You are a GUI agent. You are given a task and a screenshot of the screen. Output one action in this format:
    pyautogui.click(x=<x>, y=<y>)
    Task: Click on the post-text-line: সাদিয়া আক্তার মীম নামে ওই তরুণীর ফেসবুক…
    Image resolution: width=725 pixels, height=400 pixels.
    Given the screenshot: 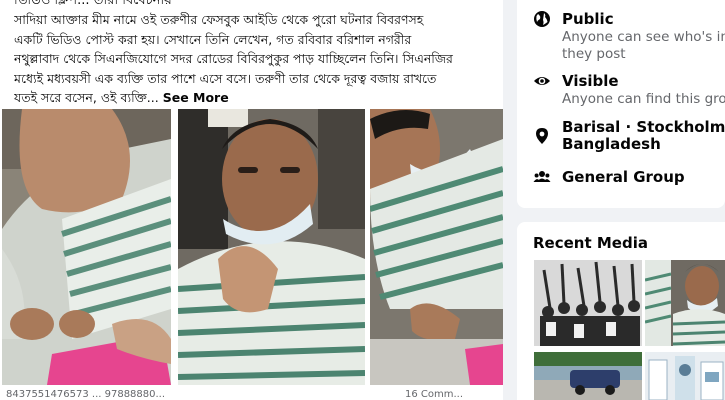 What is the action you would take?
    pyautogui.click(x=219, y=19)
    